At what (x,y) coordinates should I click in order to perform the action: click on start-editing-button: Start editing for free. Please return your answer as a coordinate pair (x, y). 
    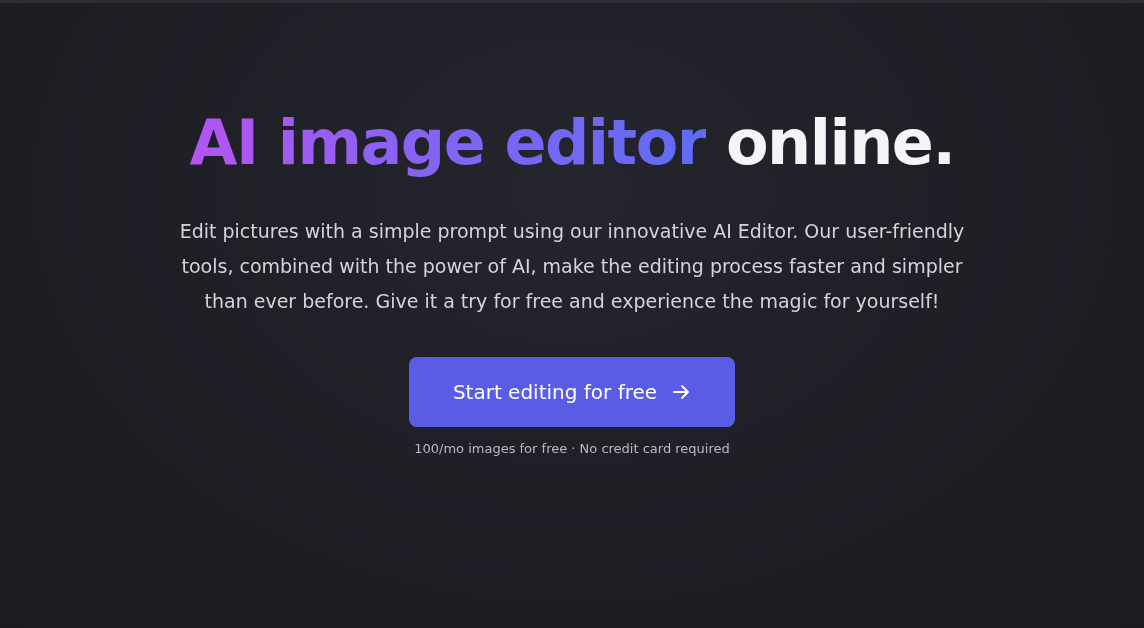
    Looking at the image, I should click on (572, 392).